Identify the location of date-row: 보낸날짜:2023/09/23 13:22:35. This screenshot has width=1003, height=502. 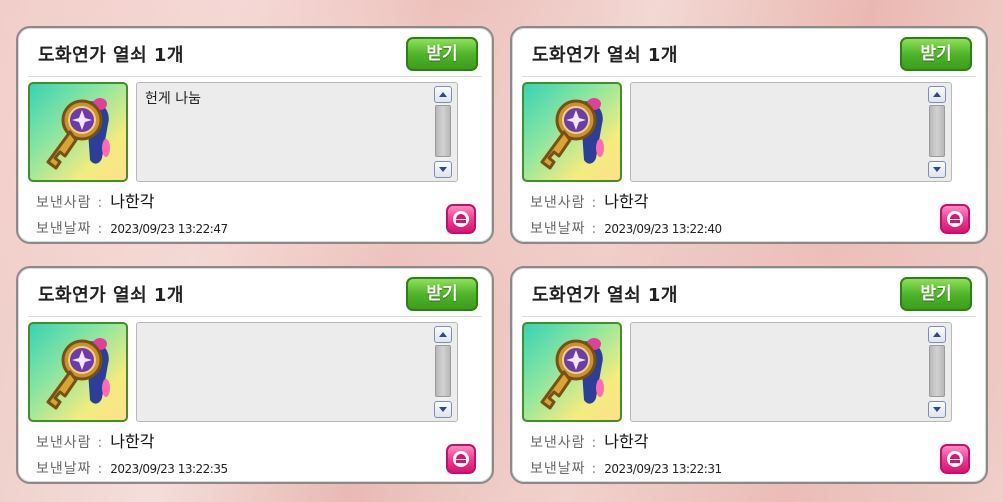
(132, 468).